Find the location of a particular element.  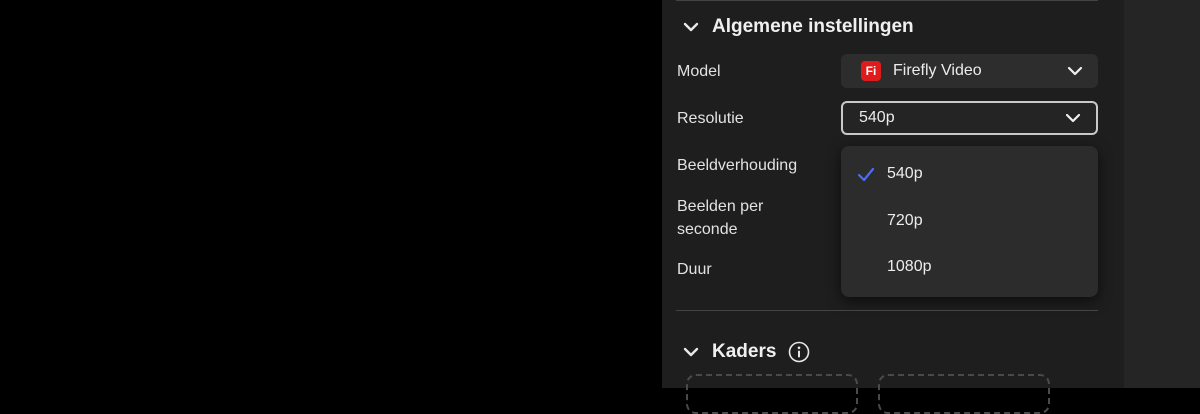

right-side-rail is located at coordinates (1162, 194).